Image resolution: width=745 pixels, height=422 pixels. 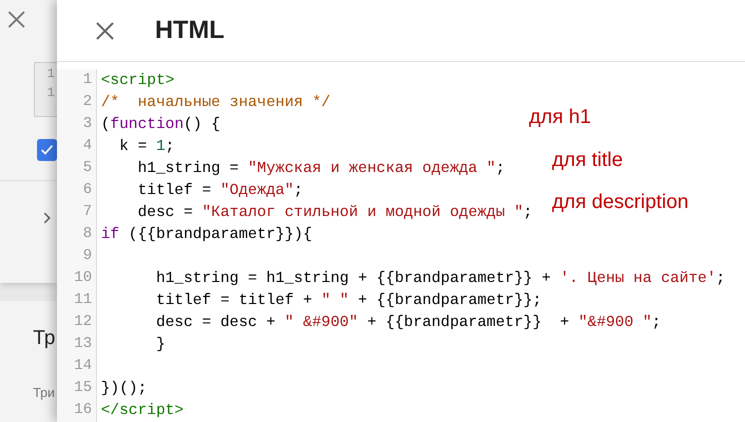 I want to click on code-line: titlef = "Одежда";, so click(x=219, y=190).